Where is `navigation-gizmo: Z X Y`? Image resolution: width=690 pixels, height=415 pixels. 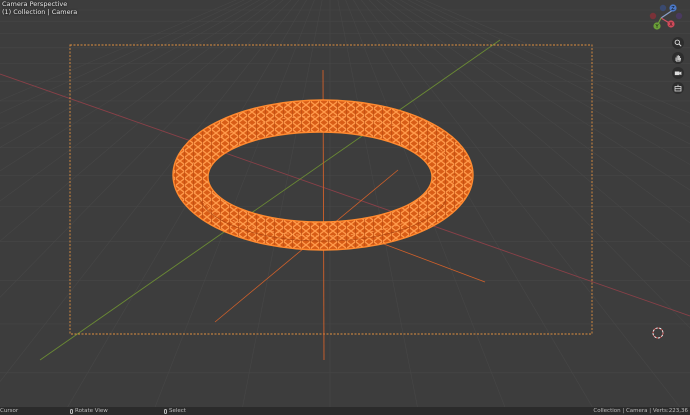 navigation-gizmo: Z X Y is located at coordinates (667, 18).